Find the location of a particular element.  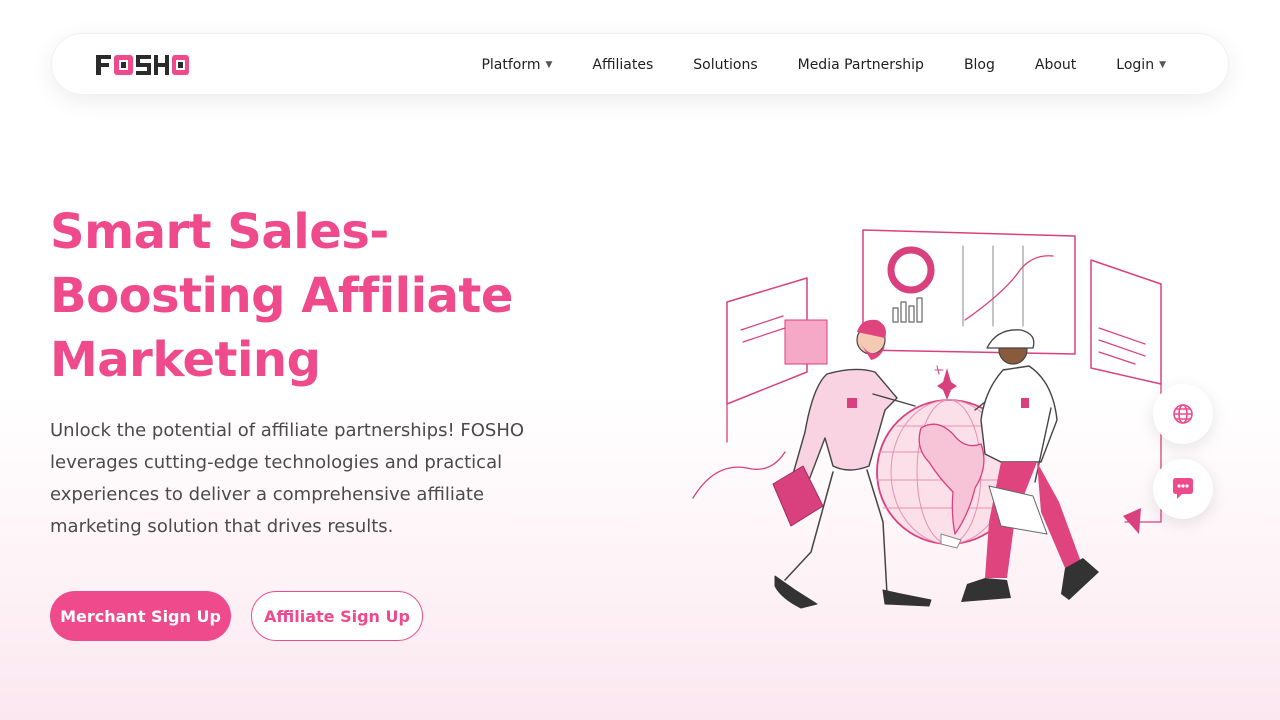

affiliate-sign-up-button: Affiliate Sign Up is located at coordinates (337, 616).